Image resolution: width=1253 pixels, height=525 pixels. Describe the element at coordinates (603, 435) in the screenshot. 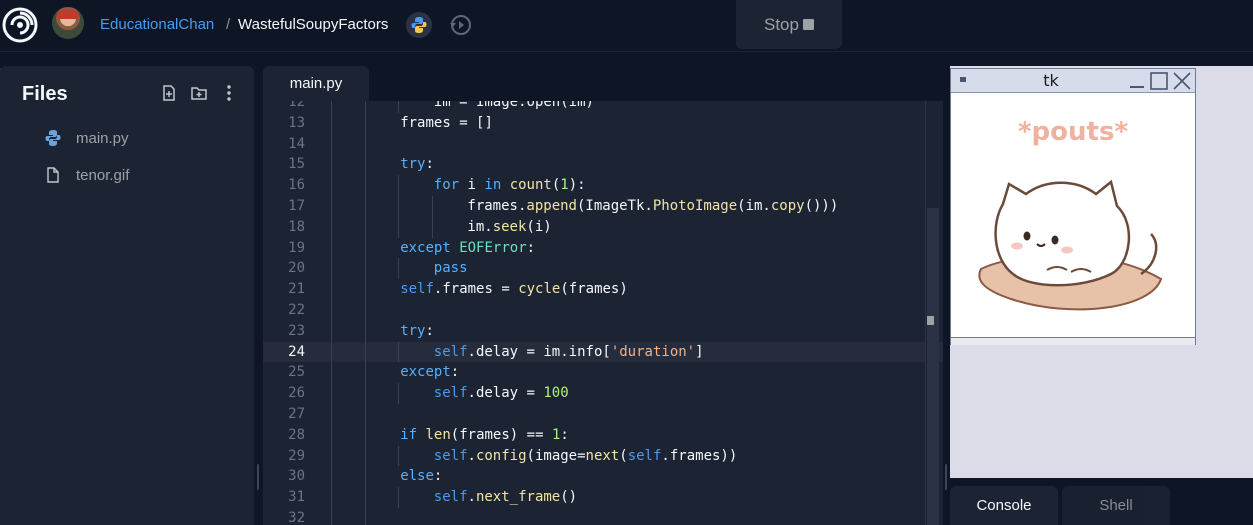

I see `code-line: 28 if len(frames) == 1:` at that location.